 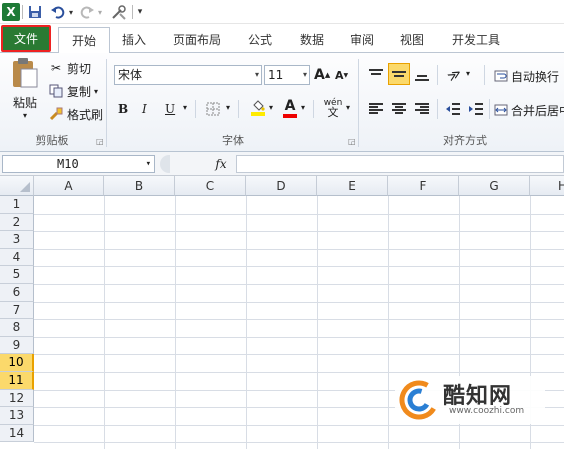 What do you see at coordinates (221, 164) in the screenshot?
I see `insert-function-button: fx` at bounding box center [221, 164].